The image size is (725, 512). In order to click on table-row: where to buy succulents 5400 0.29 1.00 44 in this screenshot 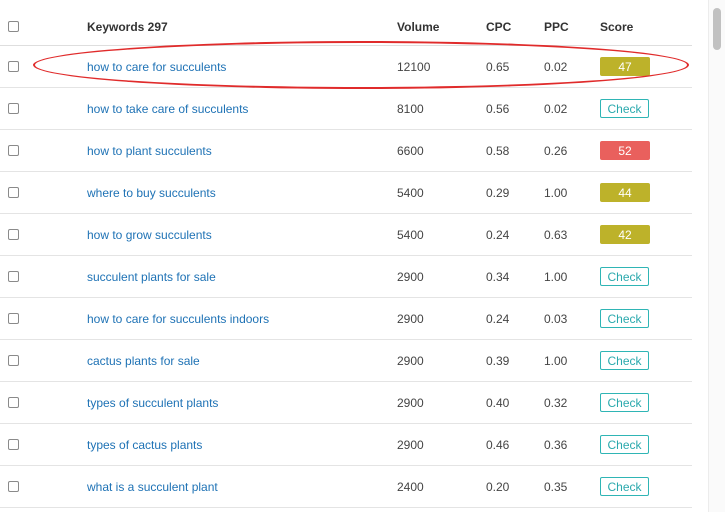, I will do `click(346, 193)`.